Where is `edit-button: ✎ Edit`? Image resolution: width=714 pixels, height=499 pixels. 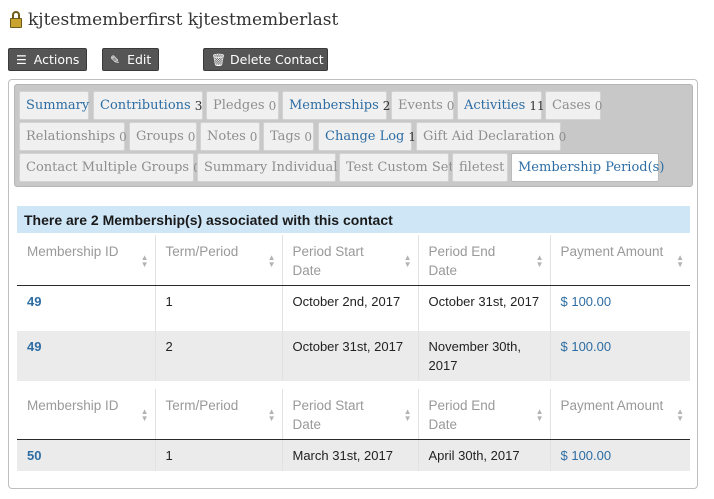 edit-button: ✎ Edit is located at coordinates (130, 59).